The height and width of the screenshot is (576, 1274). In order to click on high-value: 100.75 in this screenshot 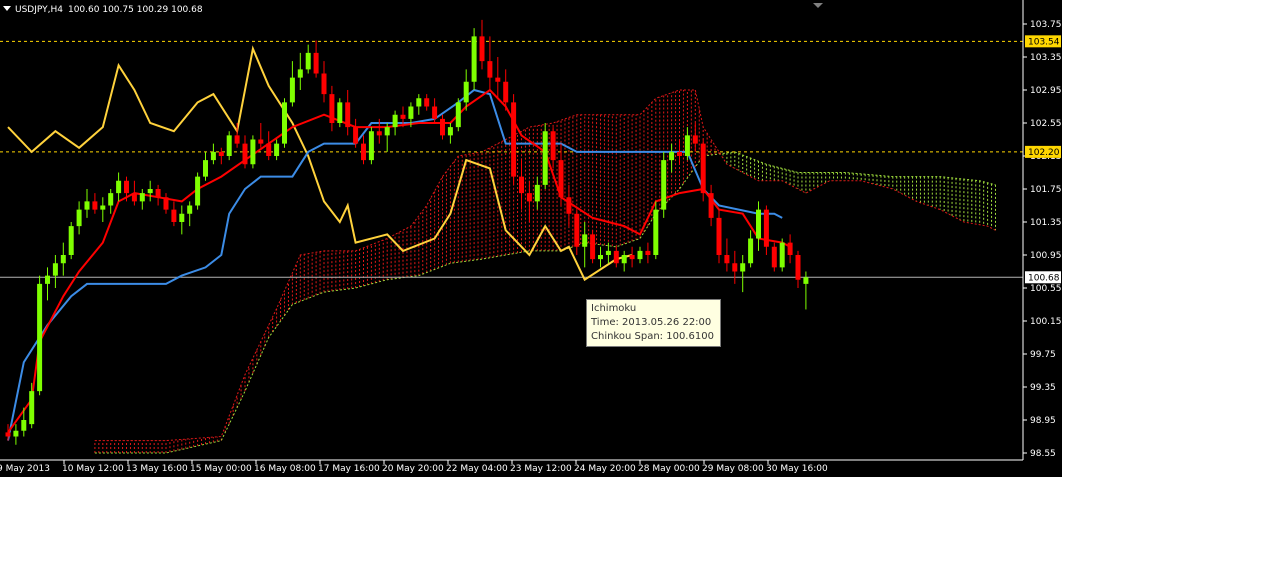, I will do `click(118, 10)`.